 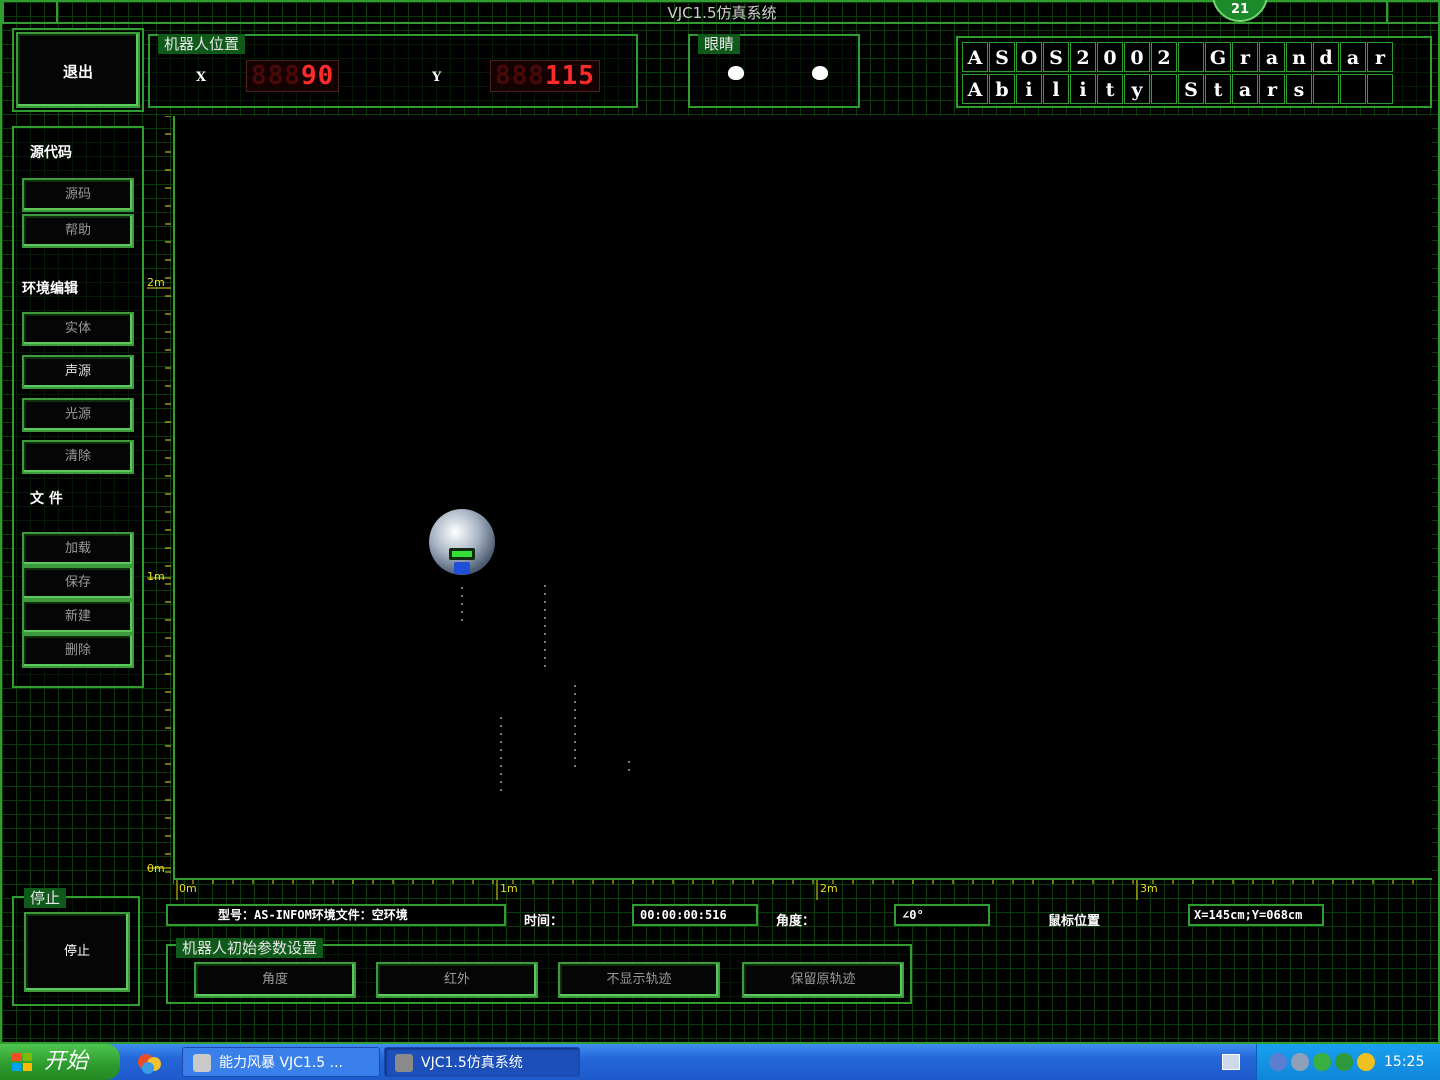 I want to click on angle-setting-button: 角度, so click(x=275, y=980).